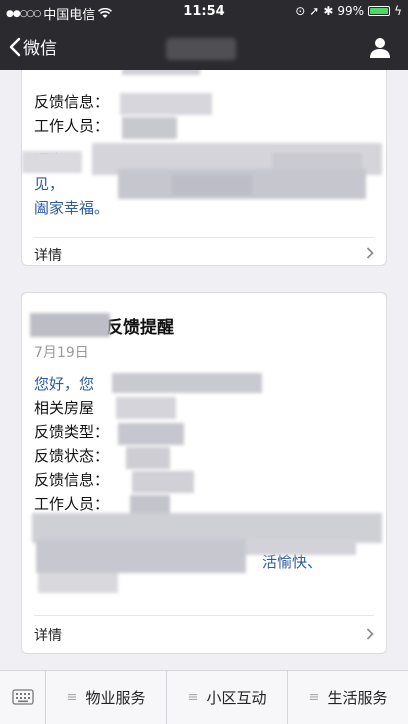 This screenshot has height=724, width=408. I want to click on menu-community-interaction: ≡ 小区互动, so click(227, 697).